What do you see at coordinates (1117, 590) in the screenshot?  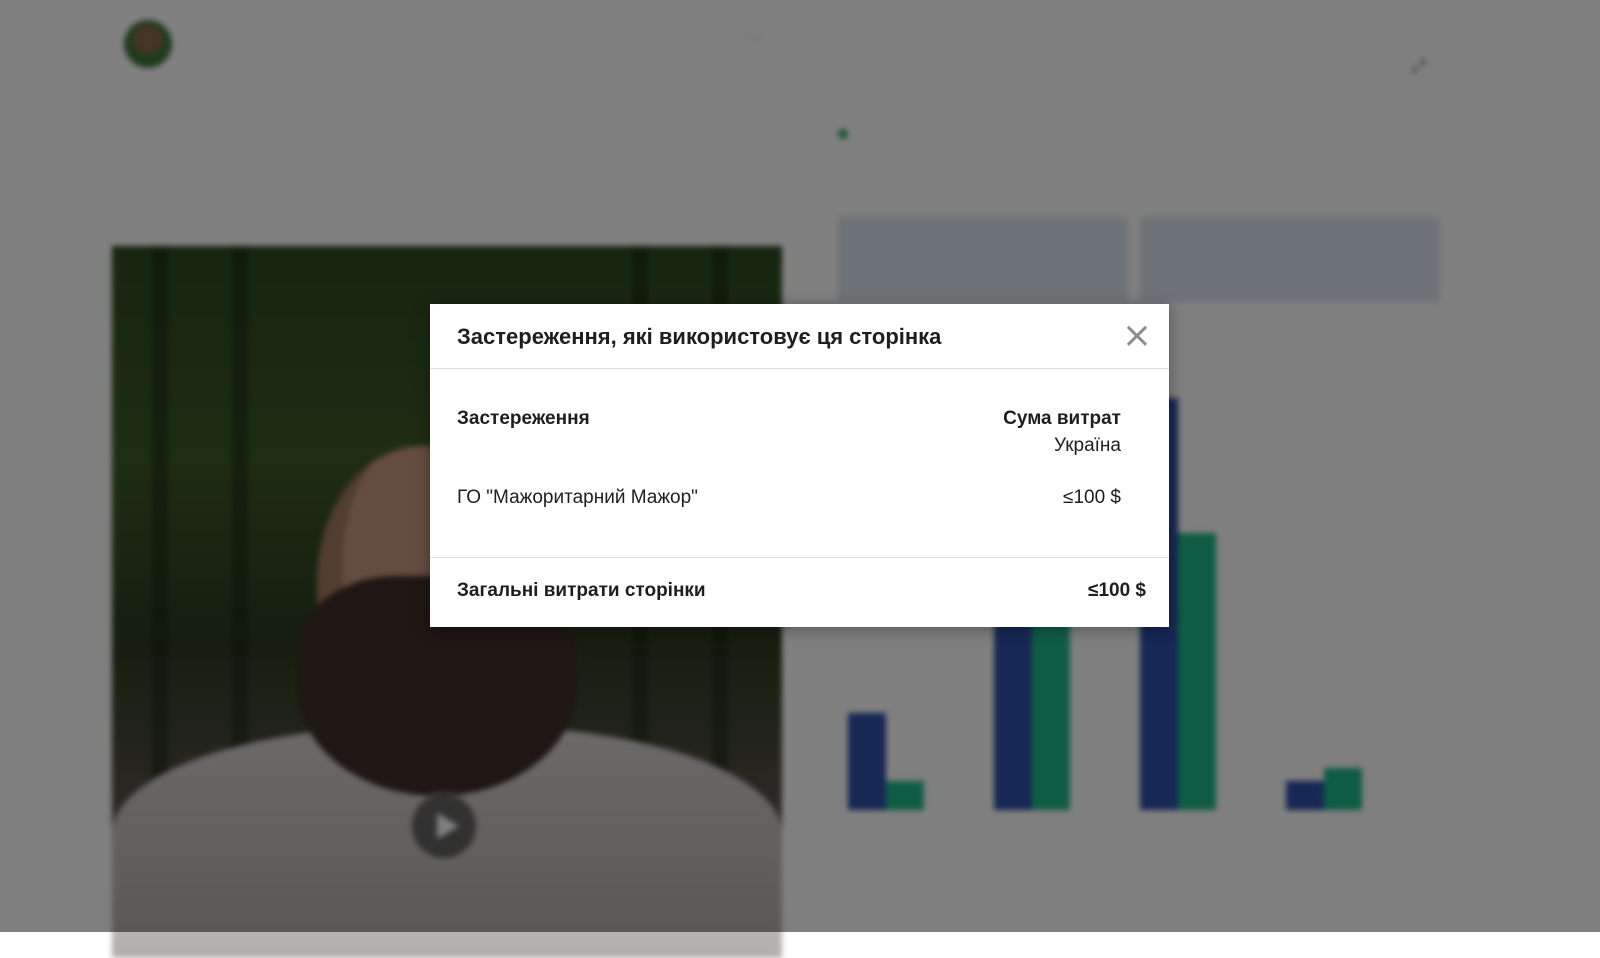 I see `total-spend-value: ≤100 $` at bounding box center [1117, 590].